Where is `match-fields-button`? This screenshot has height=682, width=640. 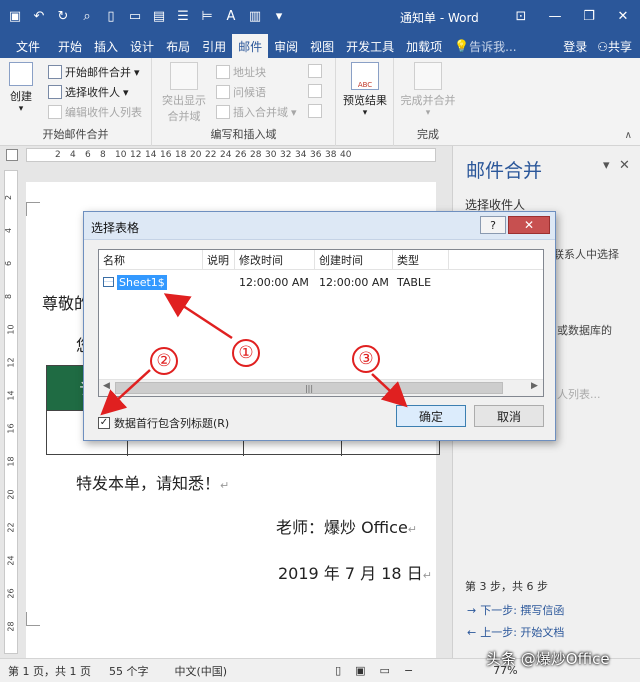
match-fields-button is located at coordinates (315, 91).